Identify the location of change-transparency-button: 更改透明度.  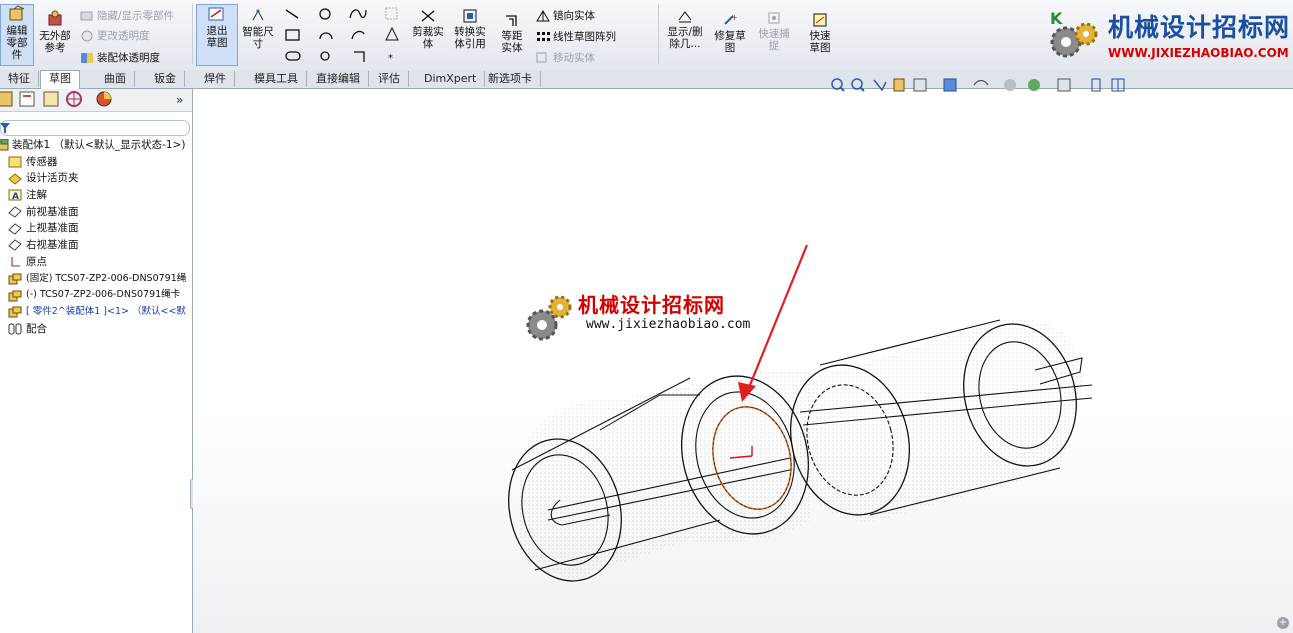
(115, 35).